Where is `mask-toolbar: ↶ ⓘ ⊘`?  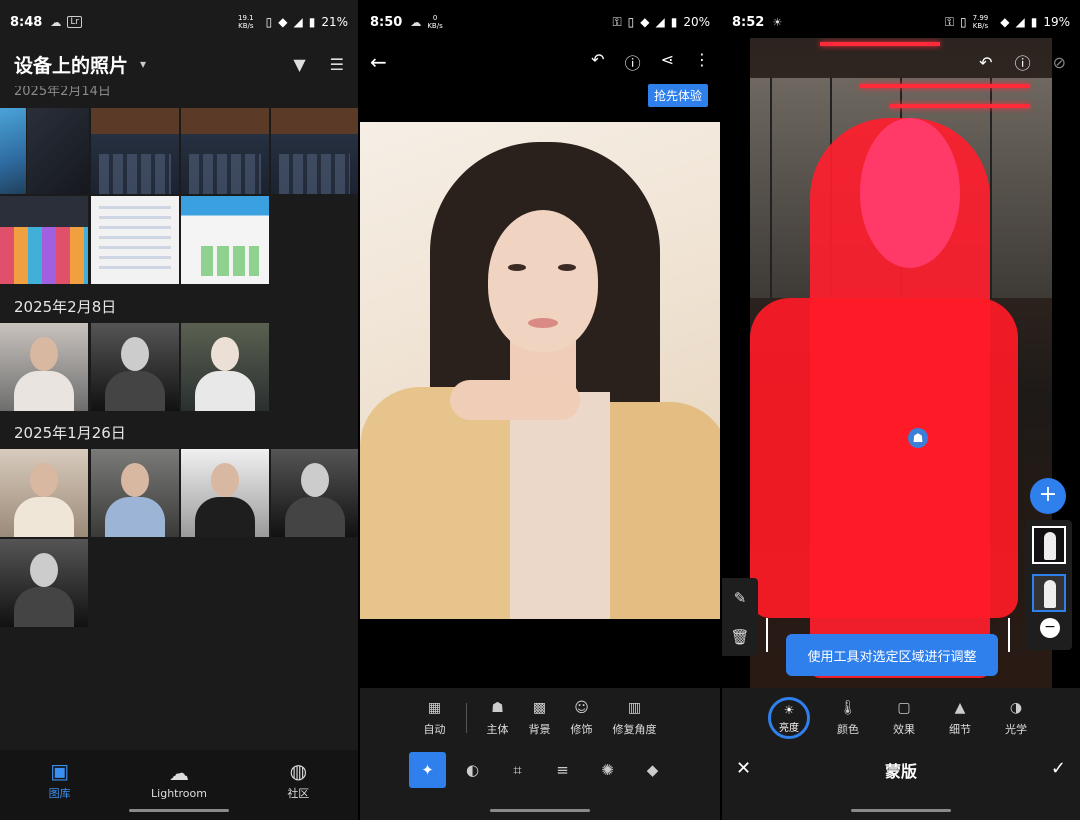 mask-toolbar: ↶ ⓘ ⊘ is located at coordinates (901, 62).